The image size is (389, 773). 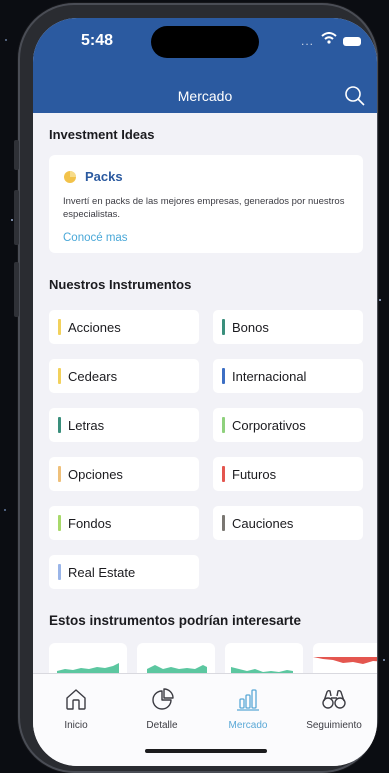 What do you see at coordinates (94, 327) in the screenshot?
I see `instrument-label: Acciones` at bounding box center [94, 327].